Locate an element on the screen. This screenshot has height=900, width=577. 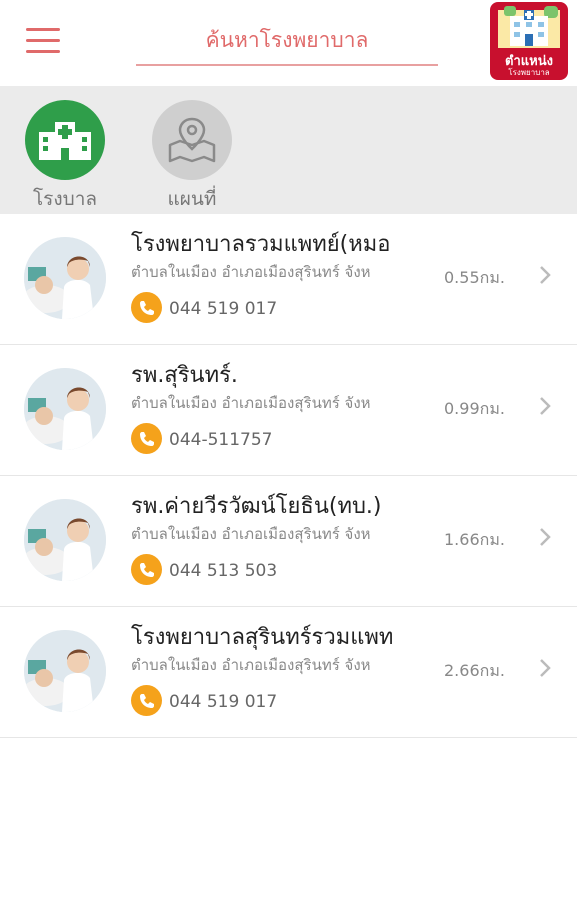
tab-map: แผนที่ is located at coordinates (192, 157).